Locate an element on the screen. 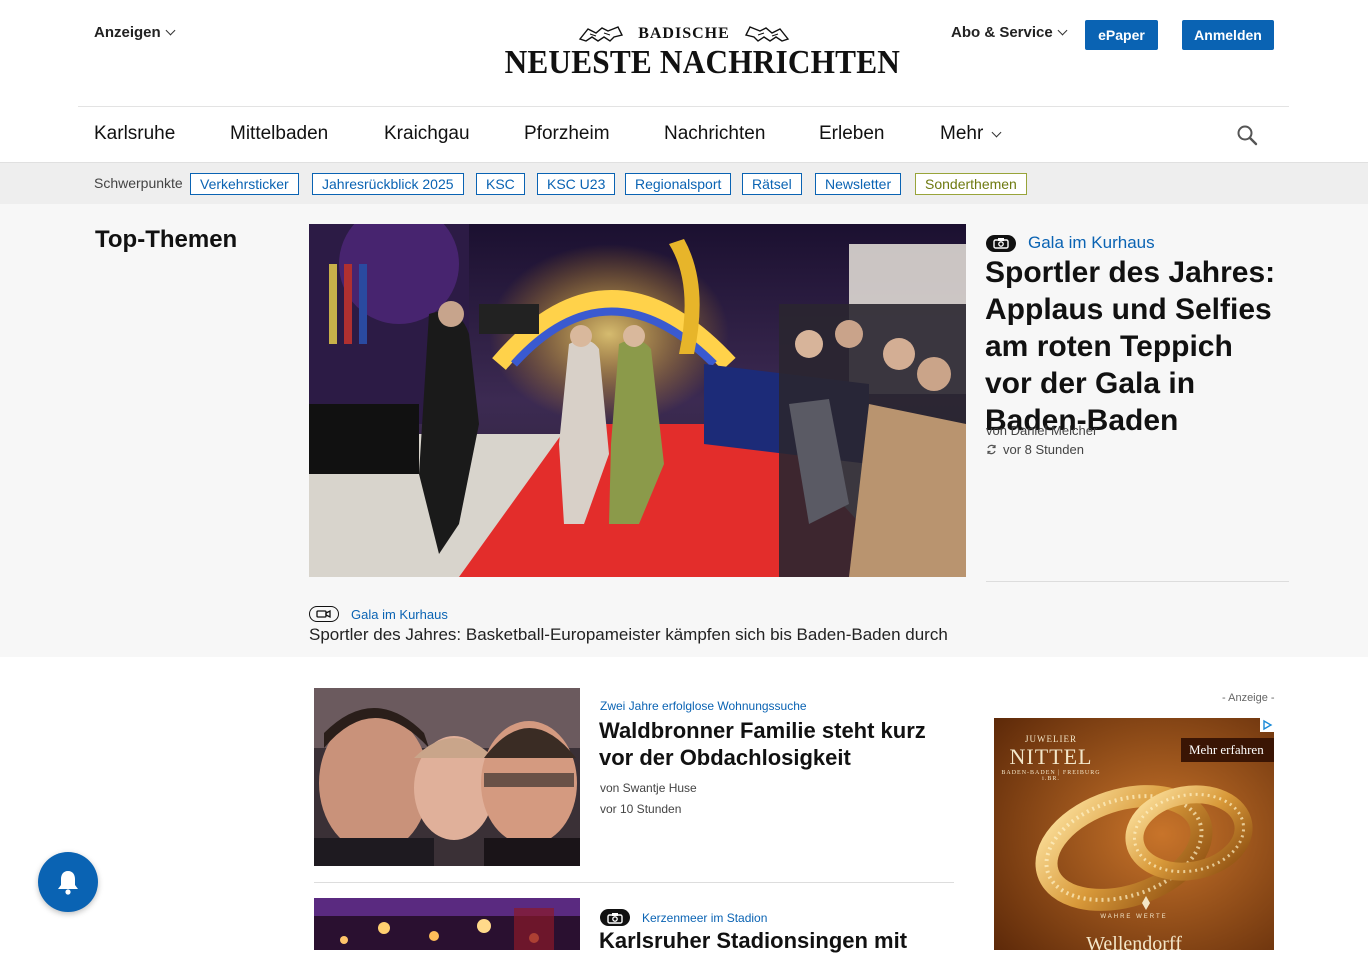  hero-kicker: Gala im Kurhaus is located at coordinates (1070, 243).